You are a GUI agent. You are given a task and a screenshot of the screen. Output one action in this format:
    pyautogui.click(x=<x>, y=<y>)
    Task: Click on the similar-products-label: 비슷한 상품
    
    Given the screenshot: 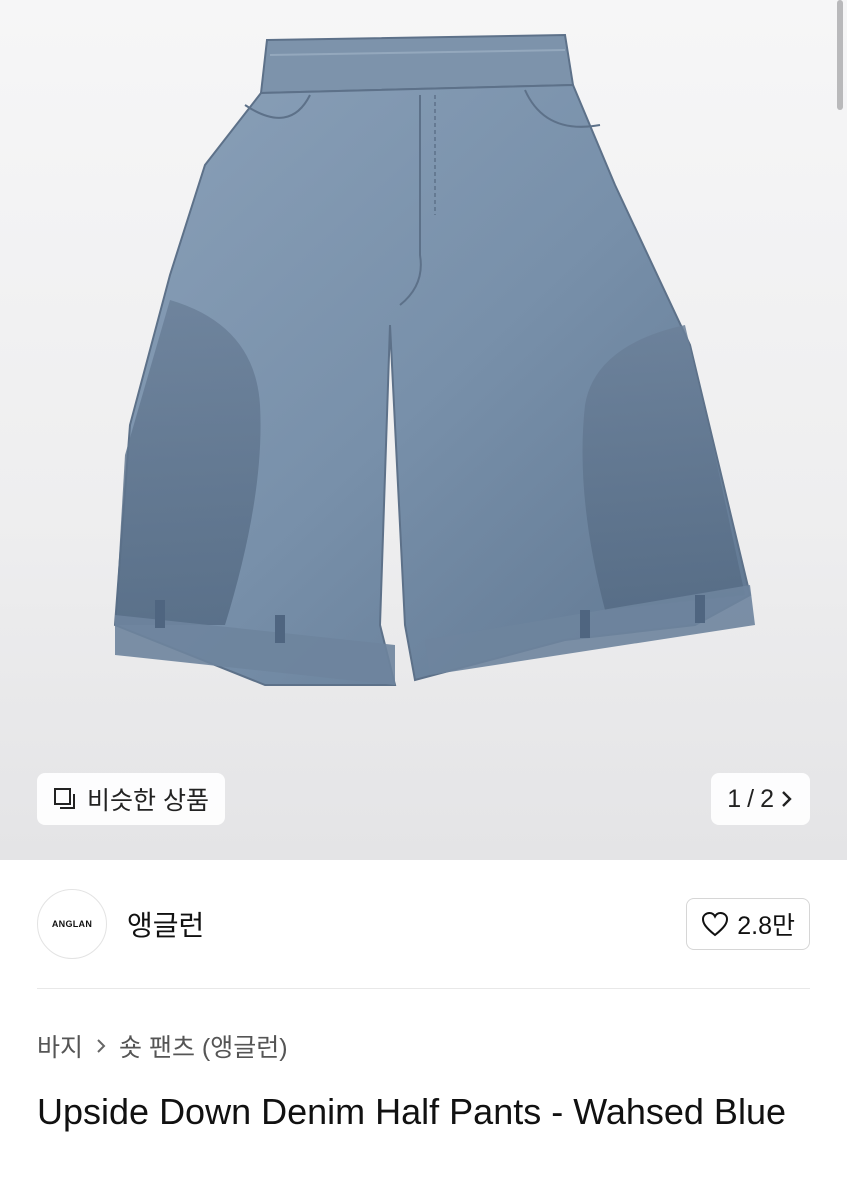 What is the action you would take?
    pyautogui.click(x=148, y=801)
    